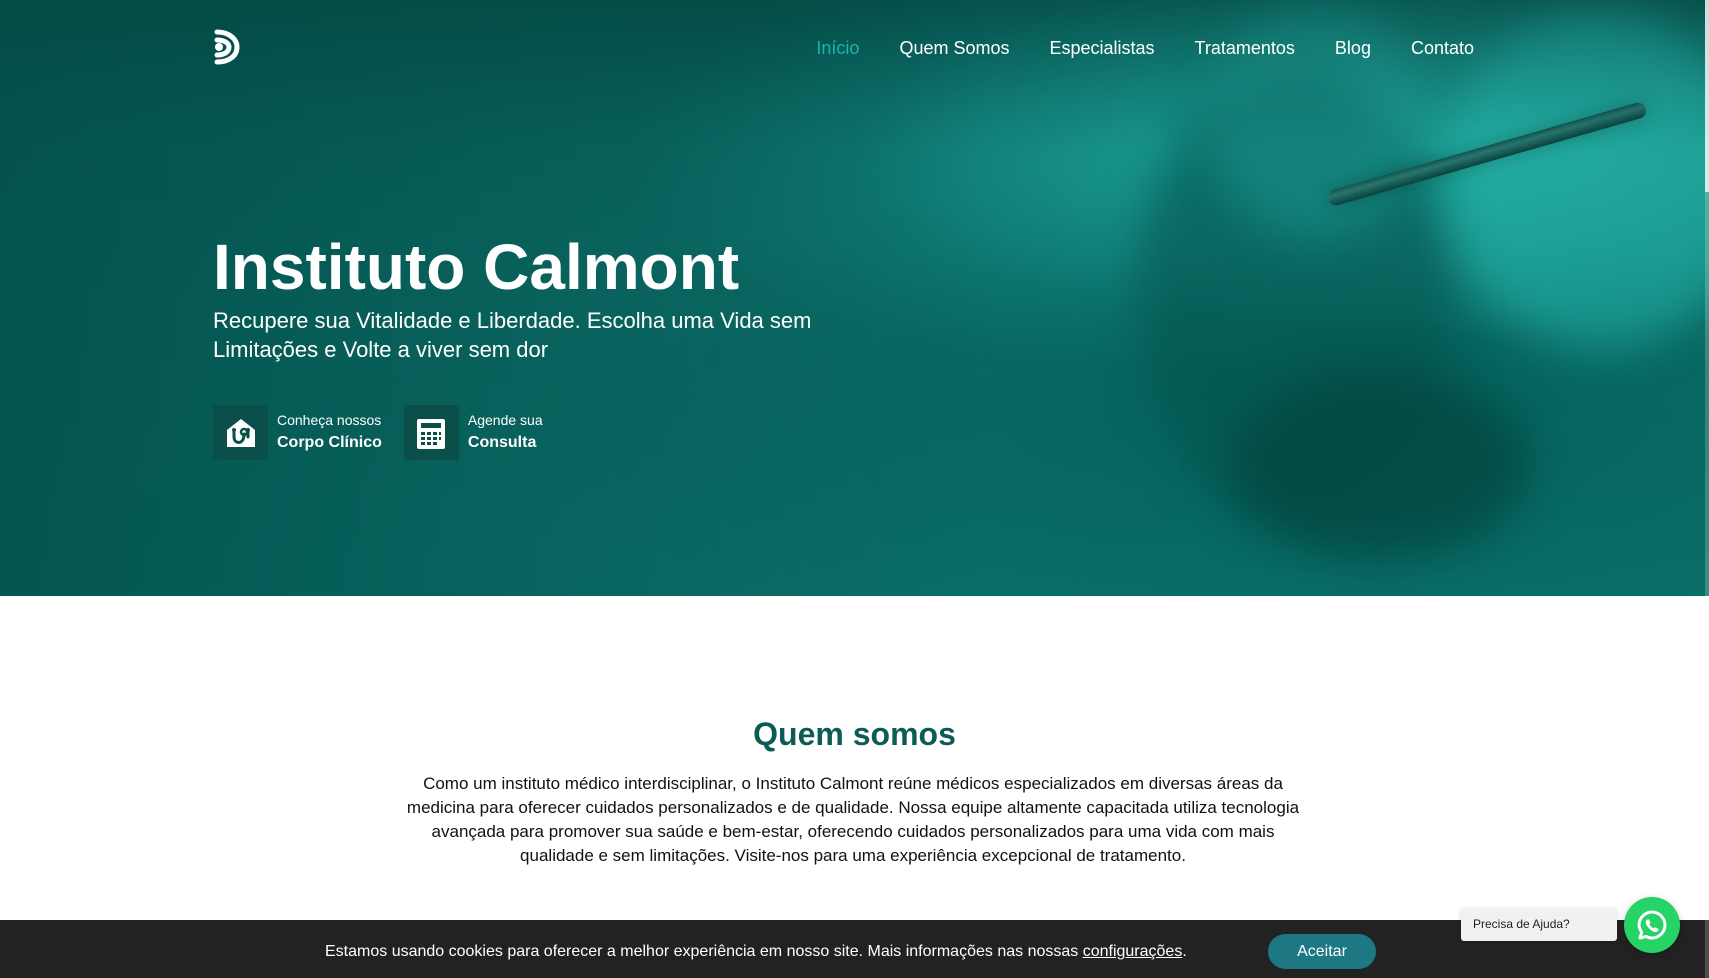  I want to click on hero-background-photo, so click(1295, 295).